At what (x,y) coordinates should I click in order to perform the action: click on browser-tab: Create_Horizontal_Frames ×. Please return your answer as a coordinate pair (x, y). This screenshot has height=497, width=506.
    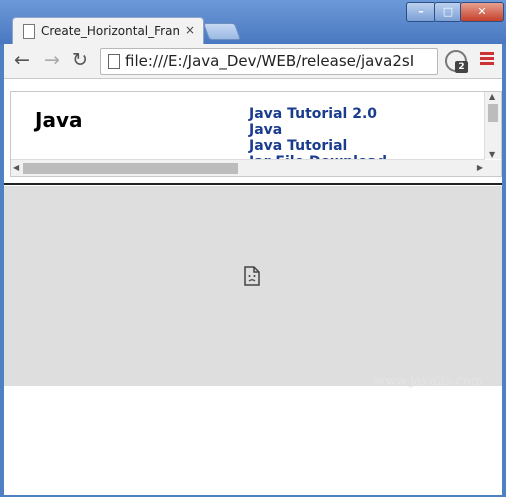
    Looking at the image, I should click on (108, 31).